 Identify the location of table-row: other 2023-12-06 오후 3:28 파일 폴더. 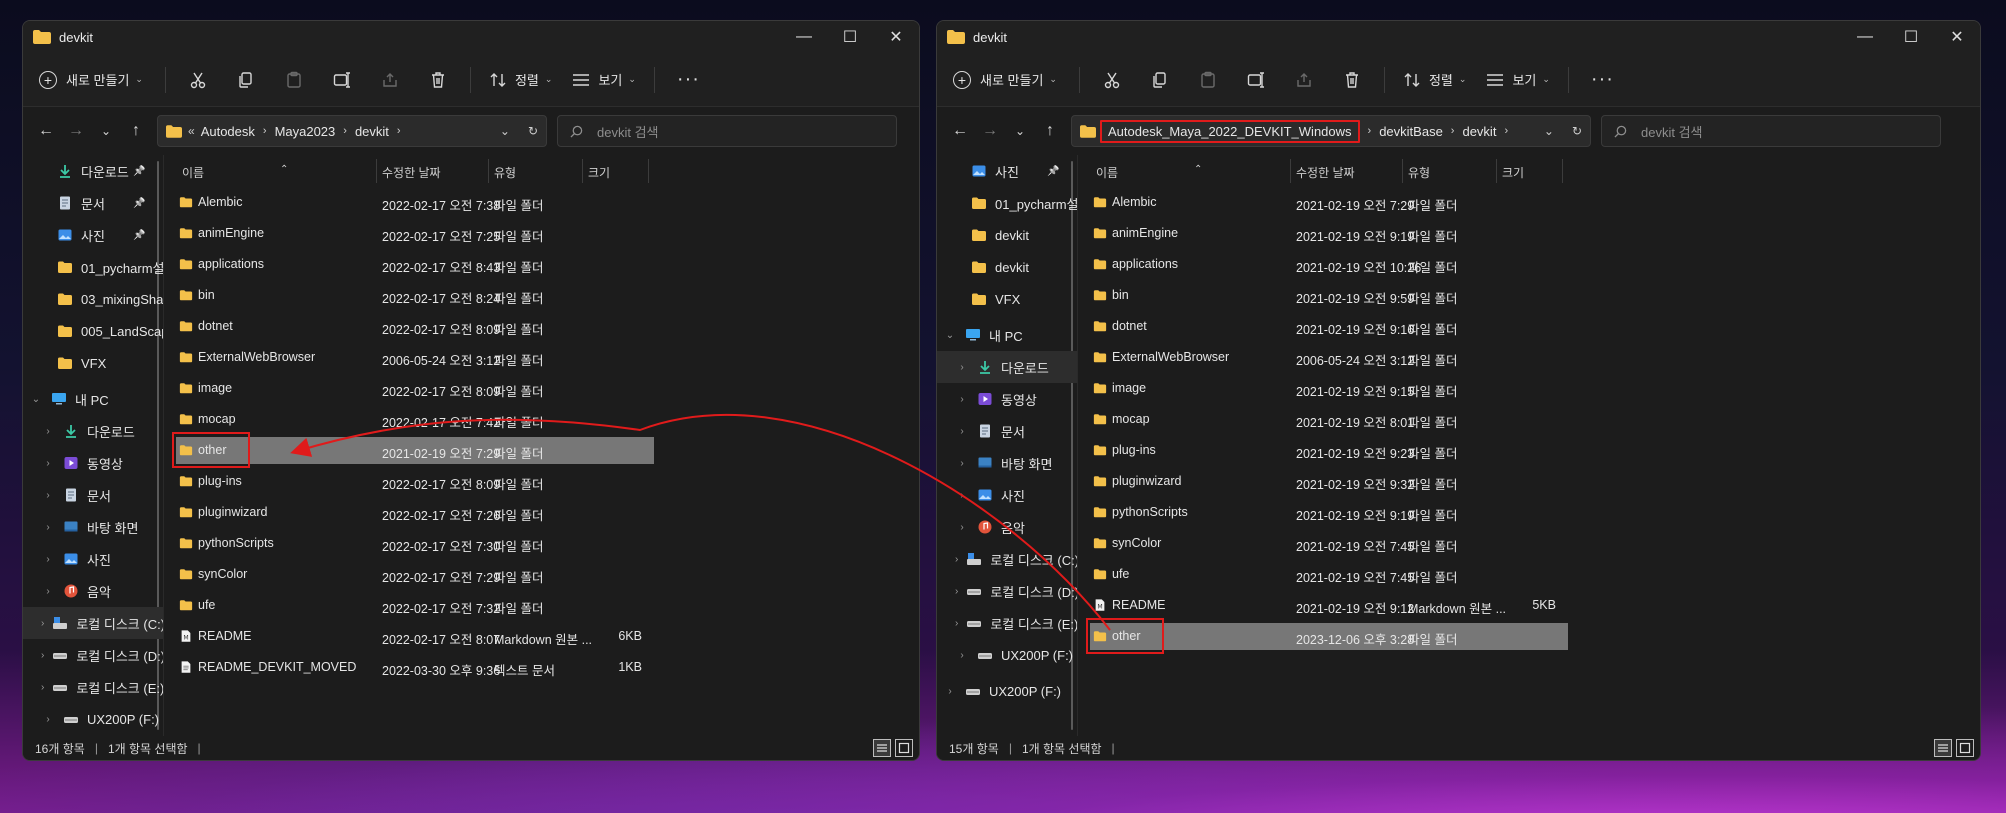
(1529, 636).